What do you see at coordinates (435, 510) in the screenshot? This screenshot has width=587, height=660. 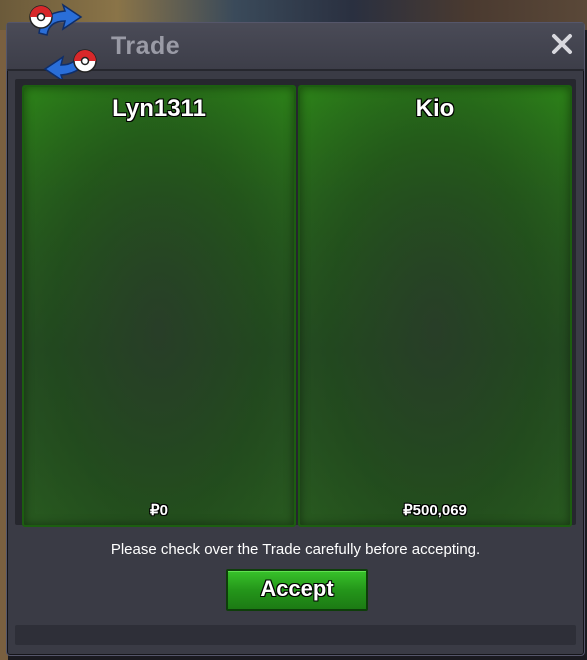 I see `money-offer: ₽500,069` at bounding box center [435, 510].